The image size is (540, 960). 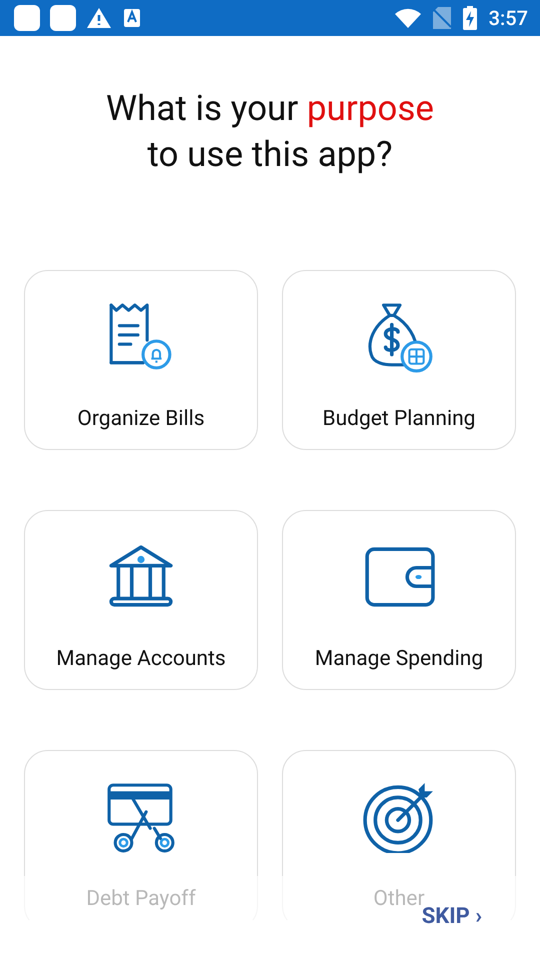 I want to click on option-card: Budget Planning, so click(x=399, y=360).